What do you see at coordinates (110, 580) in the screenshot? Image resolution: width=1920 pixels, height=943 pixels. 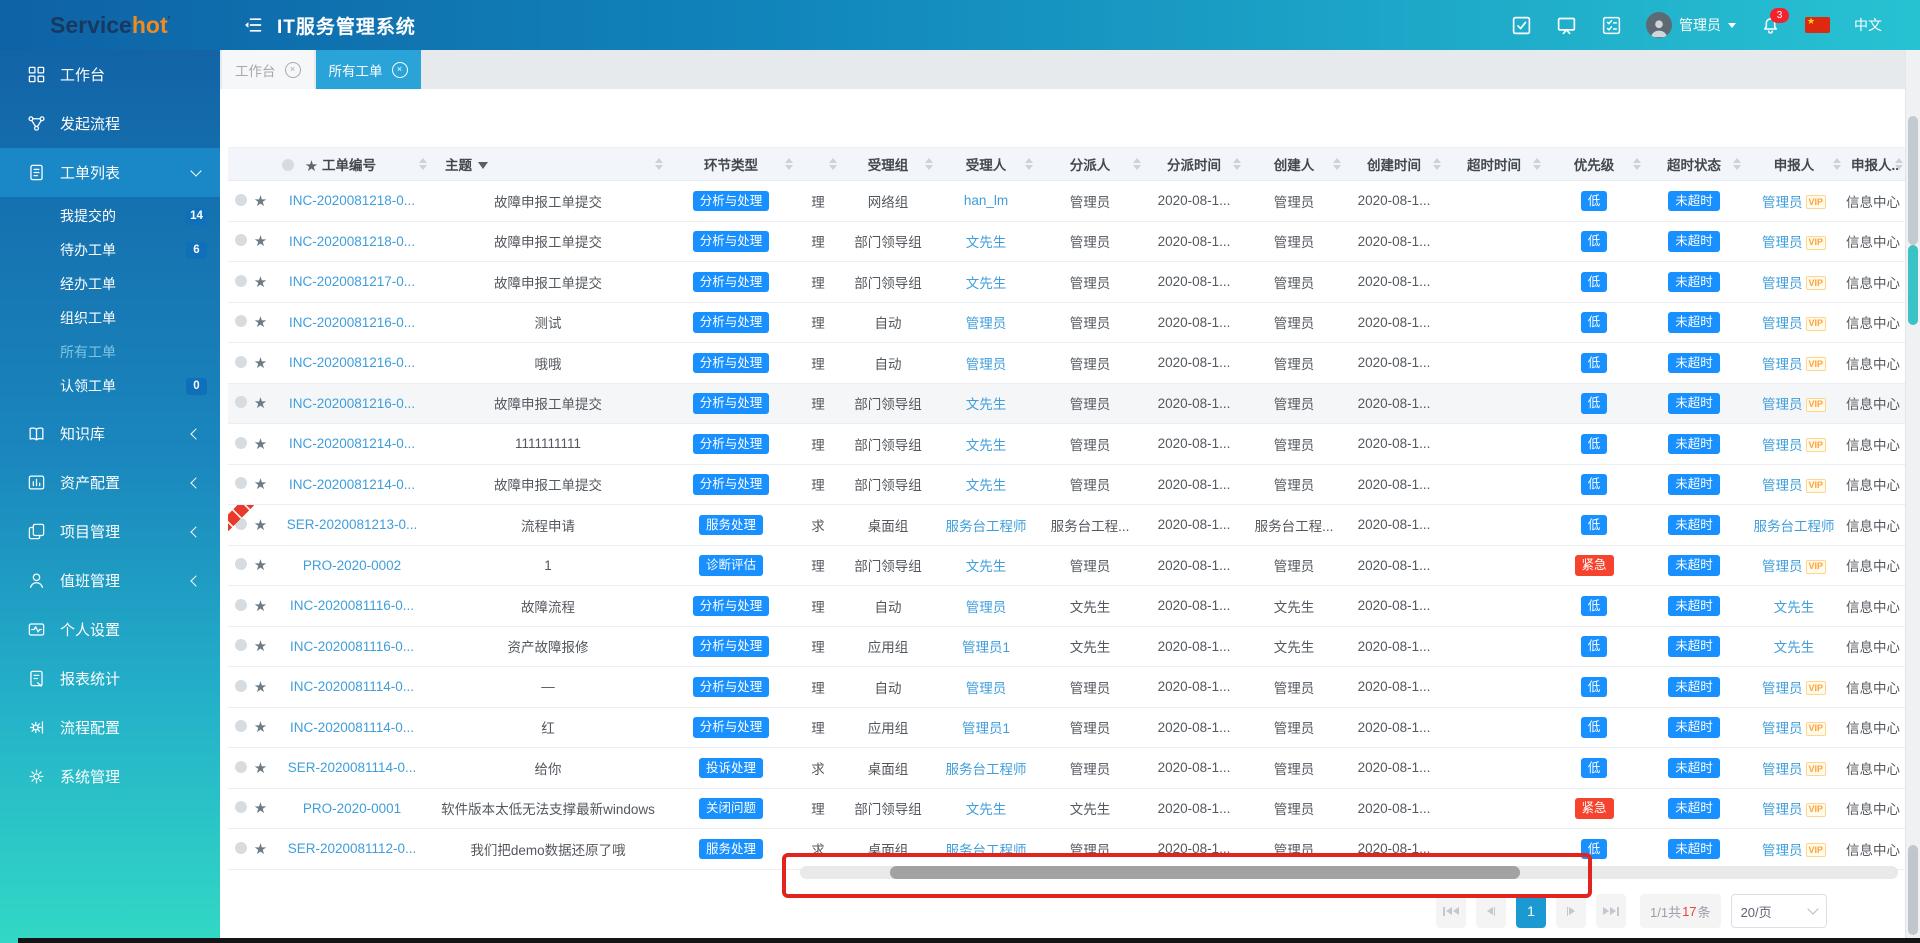 I see `sidebar-item-值班管理: 值班管理` at bounding box center [110, 580].